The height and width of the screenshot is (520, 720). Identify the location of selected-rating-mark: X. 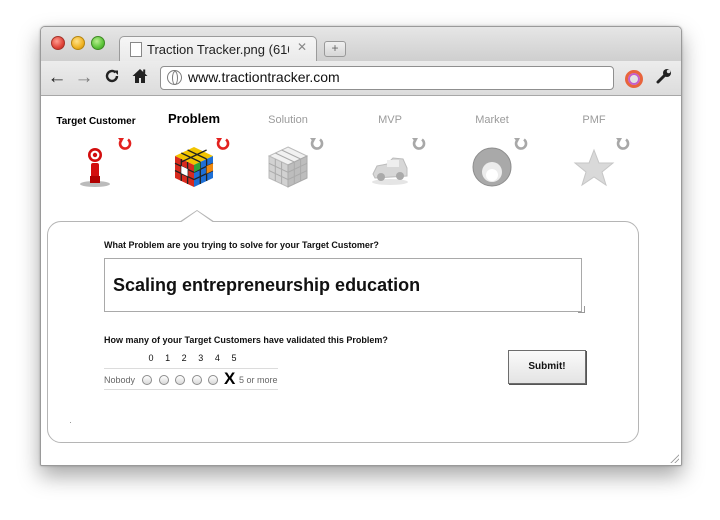
(229, 378).